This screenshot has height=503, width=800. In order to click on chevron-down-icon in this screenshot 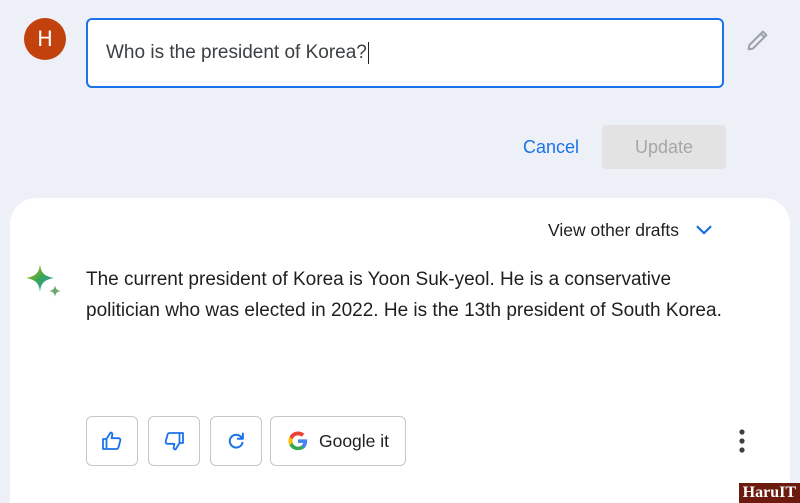, I will do `click(704, 230)`.